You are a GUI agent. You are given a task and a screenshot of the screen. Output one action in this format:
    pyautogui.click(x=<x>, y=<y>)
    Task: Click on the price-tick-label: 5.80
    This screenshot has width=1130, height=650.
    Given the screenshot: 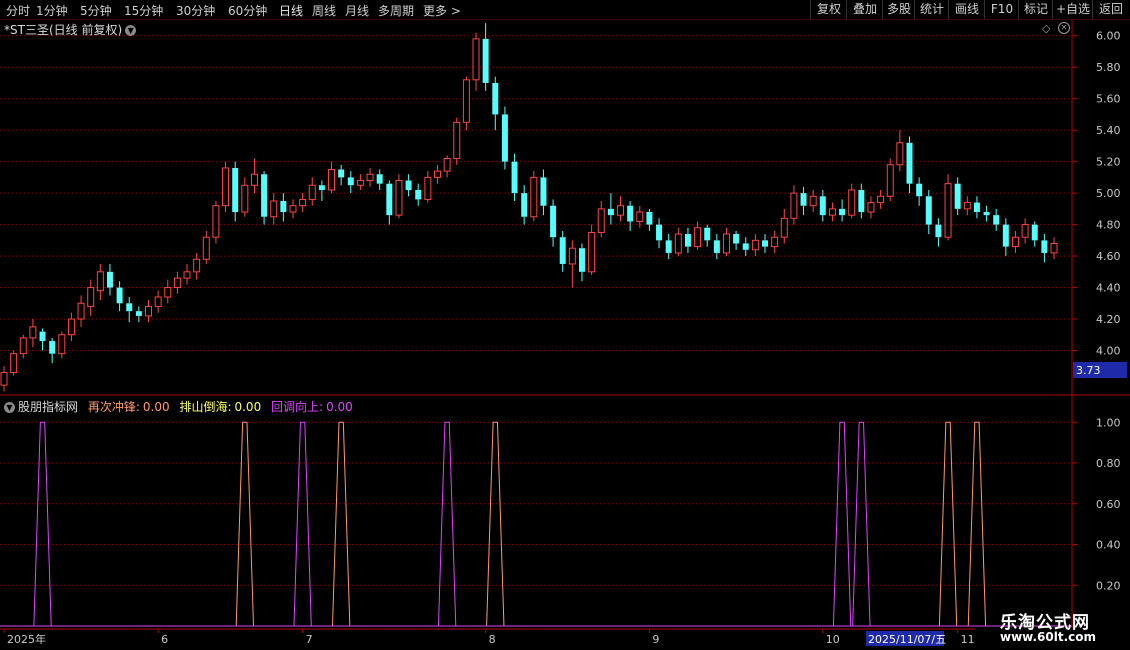 What is the action you would take?
    pyautogui.click(x=1108, y=67)
    